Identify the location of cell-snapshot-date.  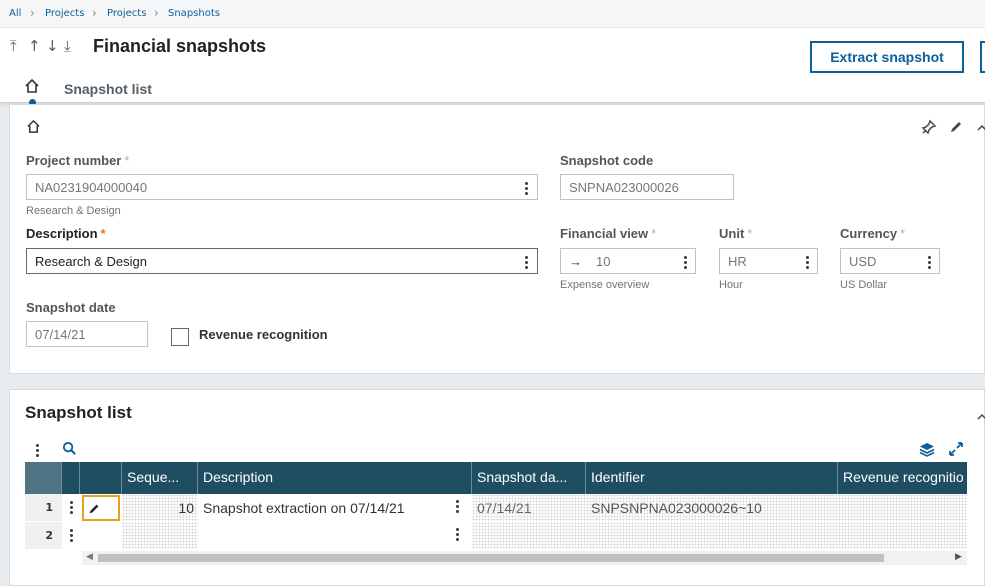
(529, 535).